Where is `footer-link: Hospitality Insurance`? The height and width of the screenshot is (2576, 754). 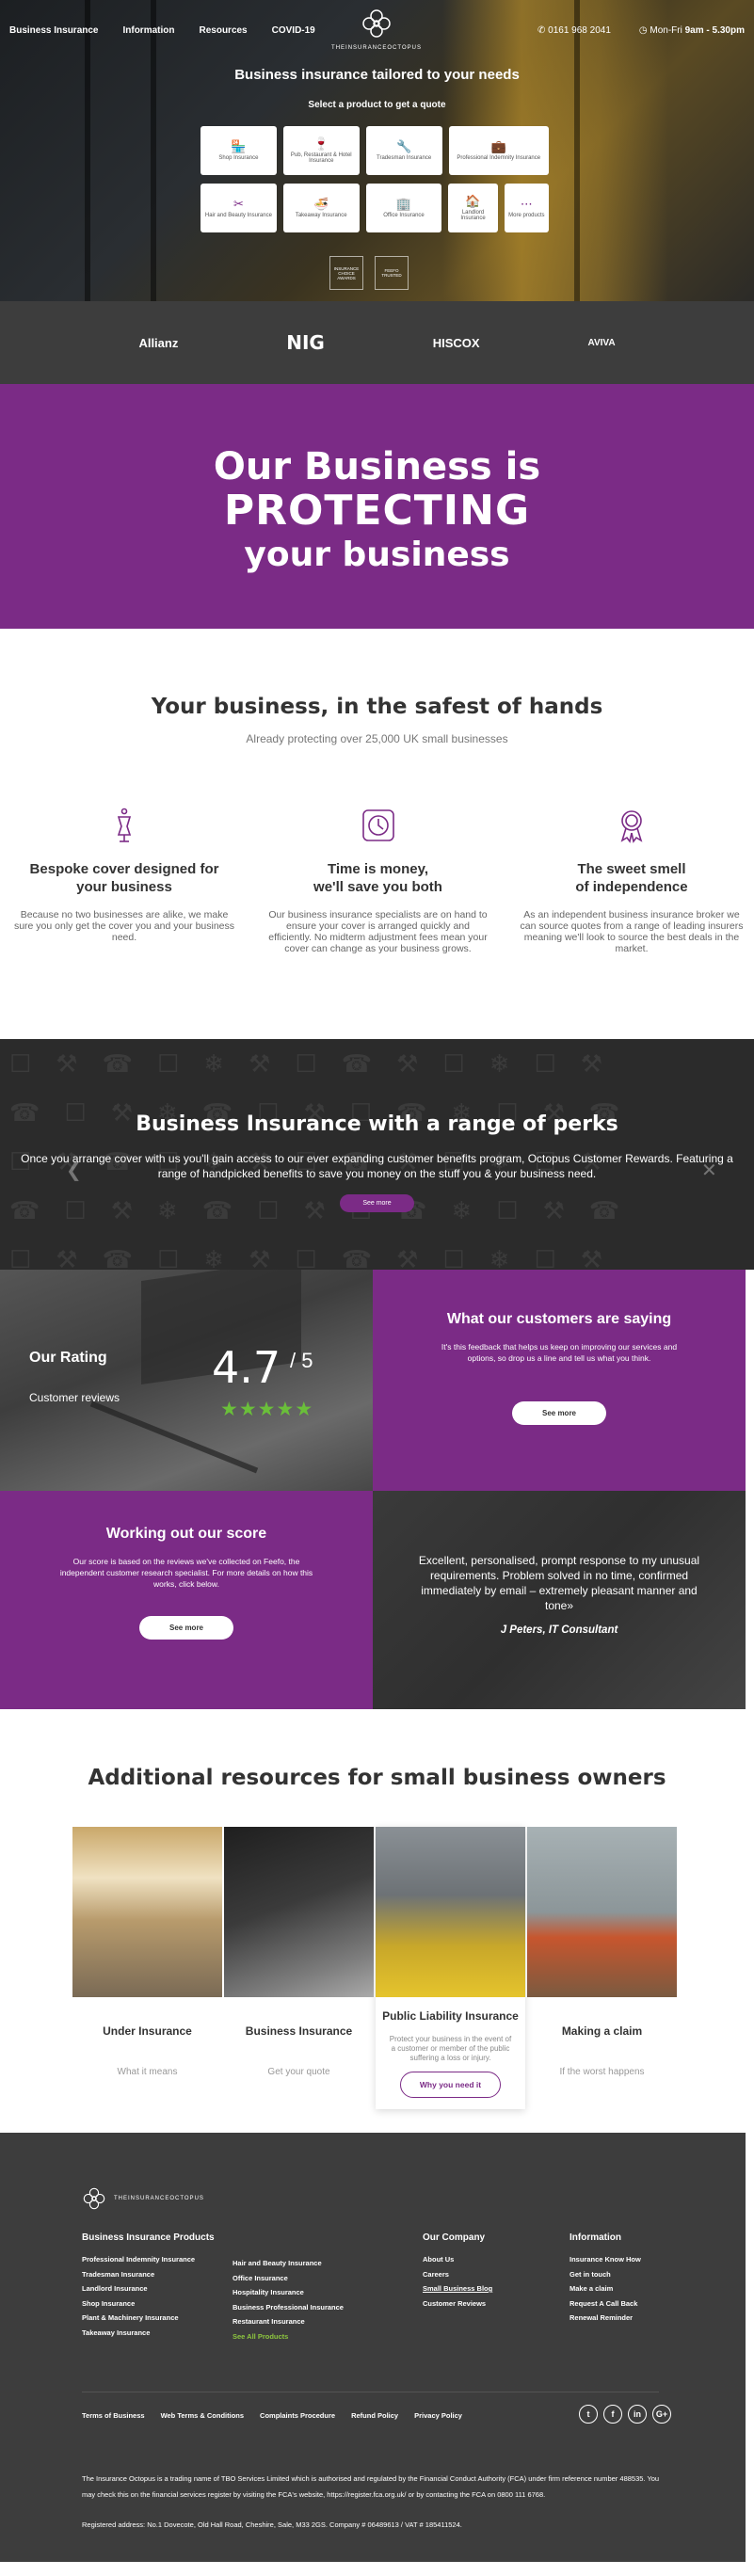
footer-link: Hospitality Insurance is located at coordinates (317, 2292).